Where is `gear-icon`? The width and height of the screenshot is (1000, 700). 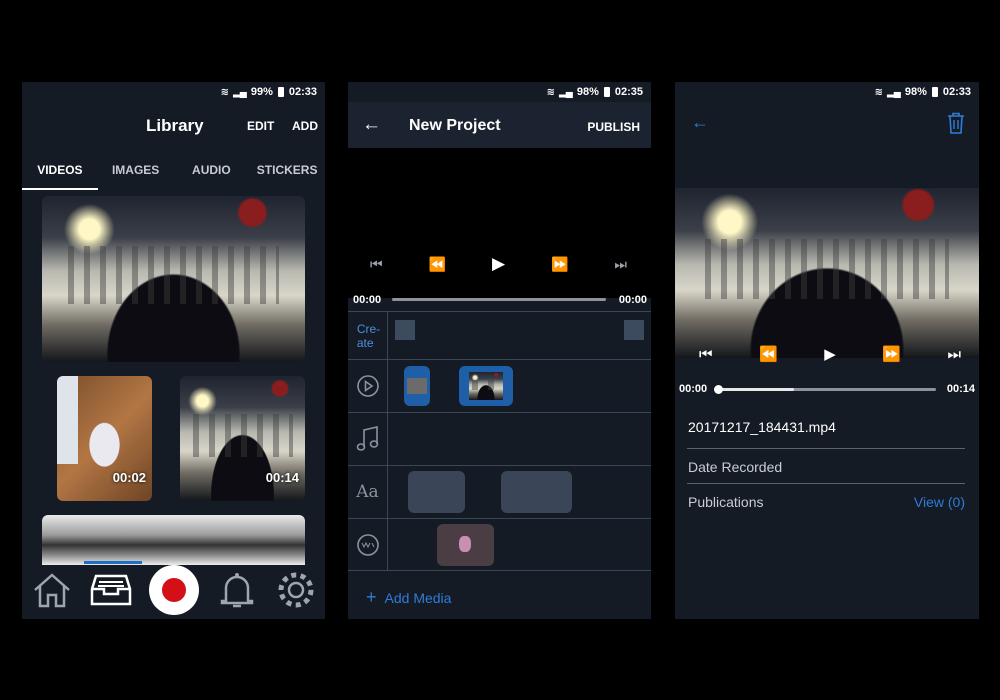
gear-icon is located at coordinates (296, 590).